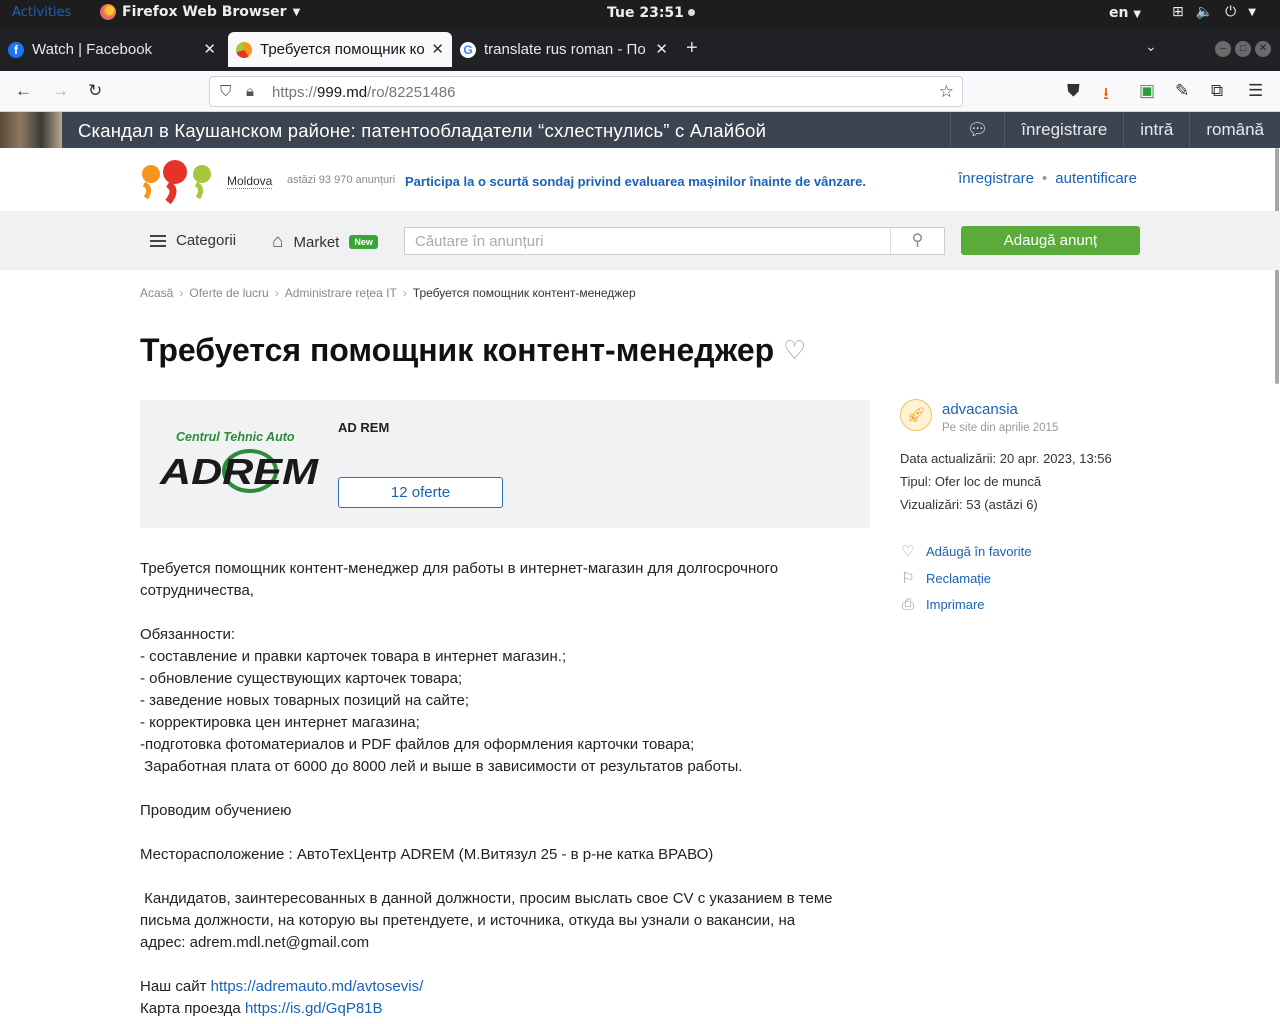 Image resolution: width=1280 pixels, height=1024 pixels. What do you see at coordinates (41, 12) in the screenshot?
I see `activities-button: Activities` at bounding box center [41, 12].